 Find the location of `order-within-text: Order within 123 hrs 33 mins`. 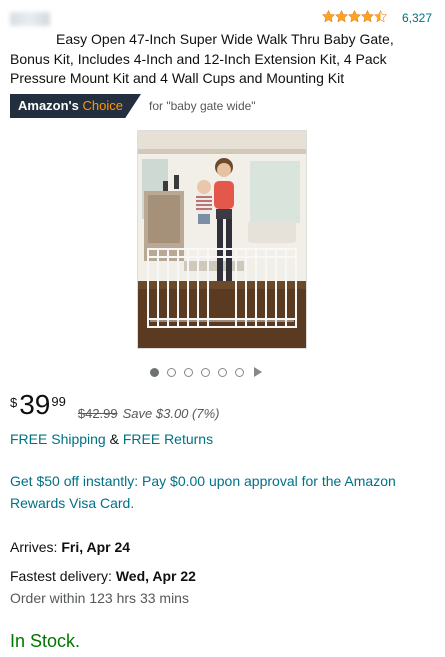

order-within-text: Order within 123 hrs 33 mins is located at coordinates (99, 598).